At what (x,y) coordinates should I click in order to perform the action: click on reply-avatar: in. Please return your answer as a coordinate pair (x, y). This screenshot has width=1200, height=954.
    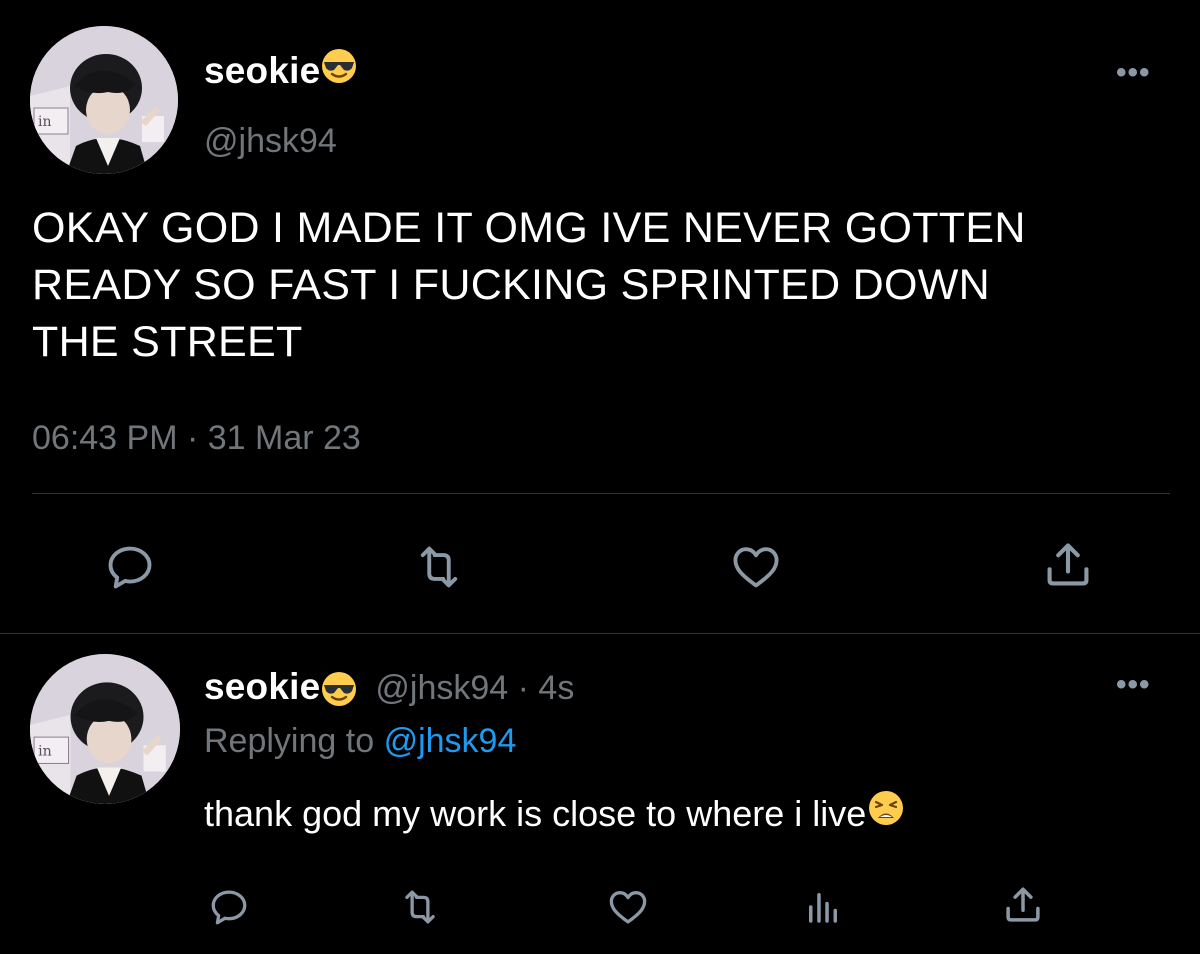
    Looking at the image, I should click on (105, 729).